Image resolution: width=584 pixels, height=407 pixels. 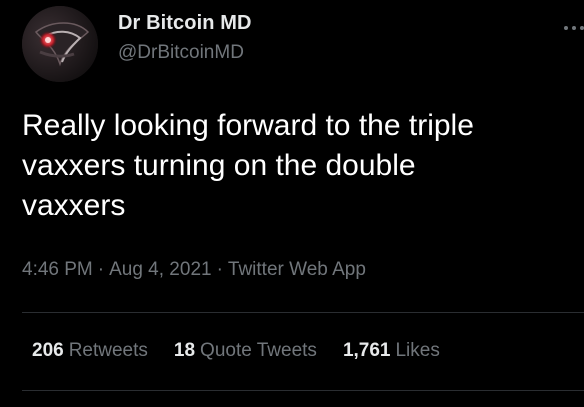 I want to click on tweet-date: Aug 4, 2021, so click(x=160, y=269).